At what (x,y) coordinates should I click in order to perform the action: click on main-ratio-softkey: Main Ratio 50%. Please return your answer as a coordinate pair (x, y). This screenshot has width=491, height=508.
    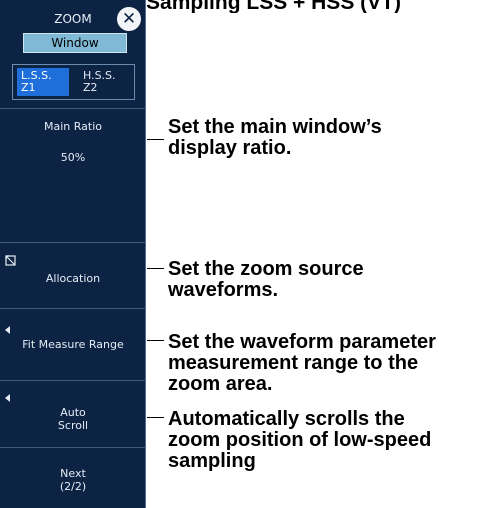
    Looking at the image, I should click on (73, 142).